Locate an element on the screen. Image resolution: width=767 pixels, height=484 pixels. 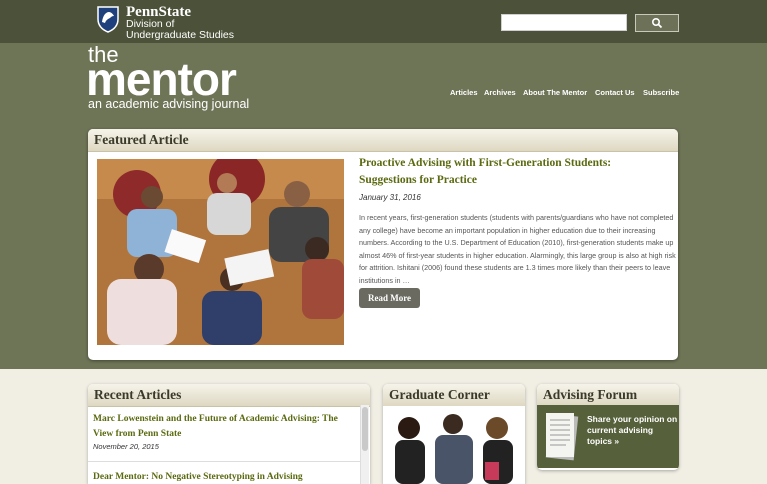
scrollbar is located at coordinates (364, 444).